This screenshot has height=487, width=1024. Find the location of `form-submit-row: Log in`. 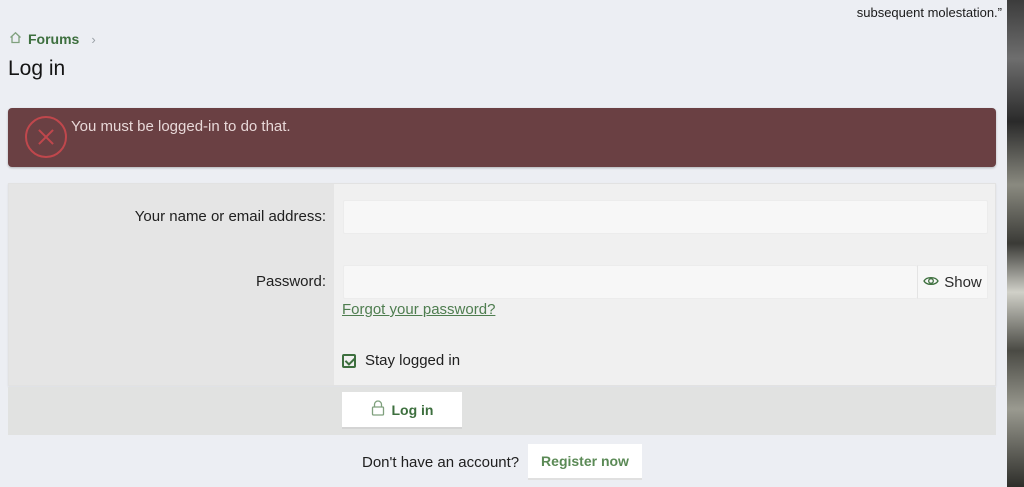

form-submit-row: Log in is located at coordinates (502, 411).